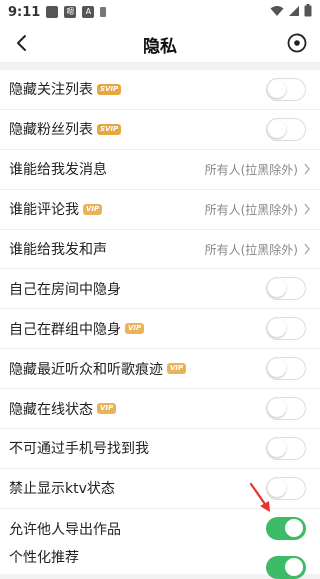 This screenshot has height=579, width=320. What do you see at coordinates (160, 170) in the screenshot?
I see `settings-row: 谁能给我发消息 所有人(拉黑除外)` at bounding box center [160, 170].